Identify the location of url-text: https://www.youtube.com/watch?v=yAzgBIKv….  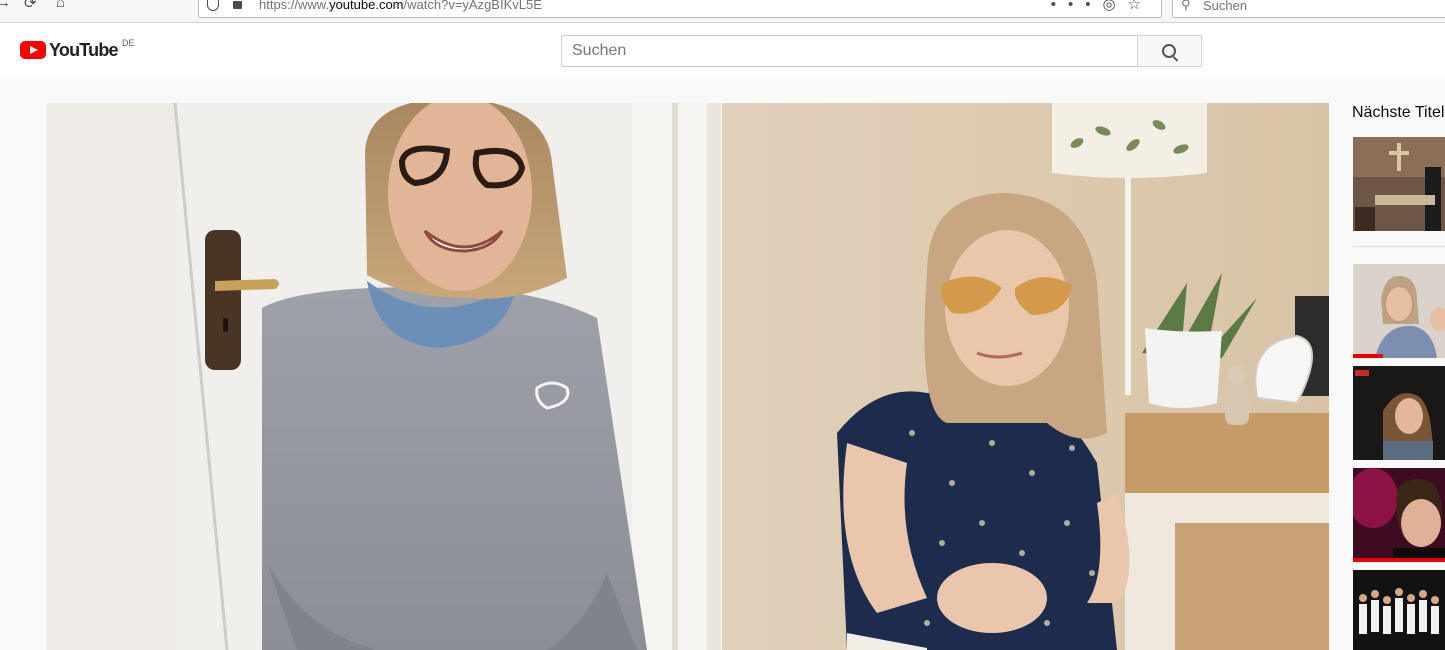
(400, 6).